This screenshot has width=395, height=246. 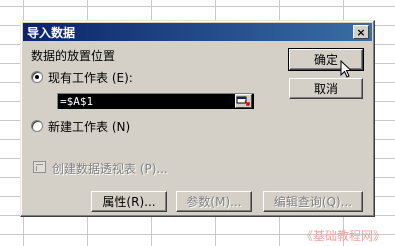 What do you see at coordinates (39, 167) in the screenshot?
I see `pivot-table-icon` at bounding box center [39, 167].